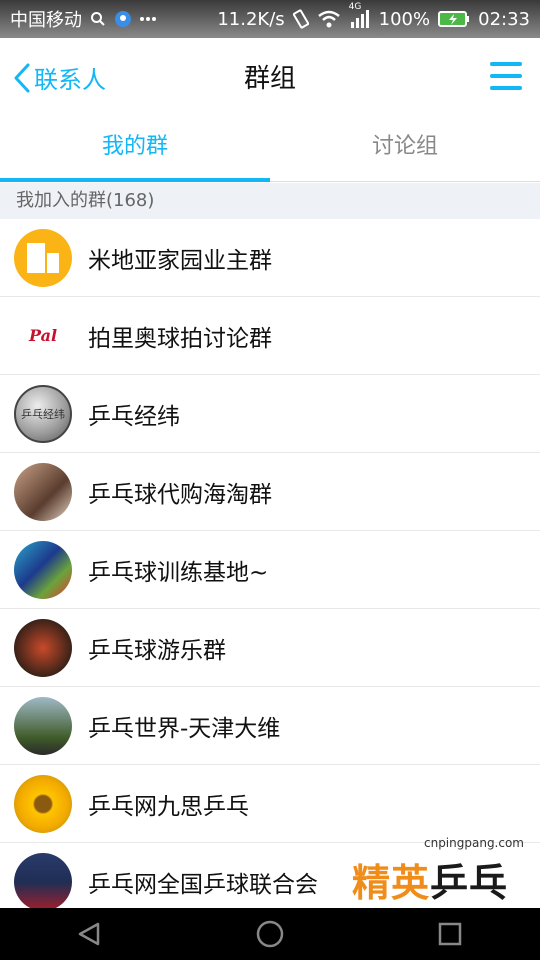  What do you see at coordinates (300, 19) in the screenshot?
I see `vibrate-icon` at bounding box center [300, 19].